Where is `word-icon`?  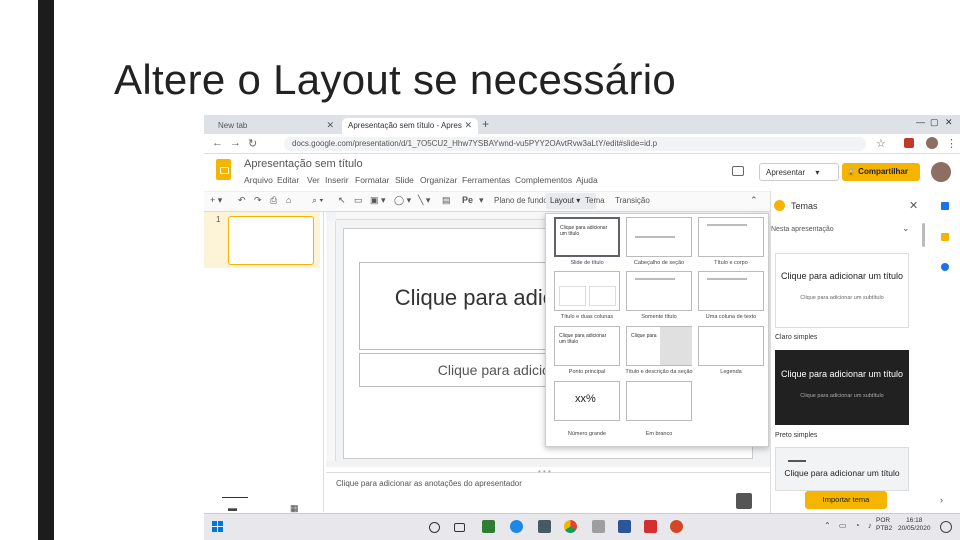
word-icon is located at coordinates (624, 526).